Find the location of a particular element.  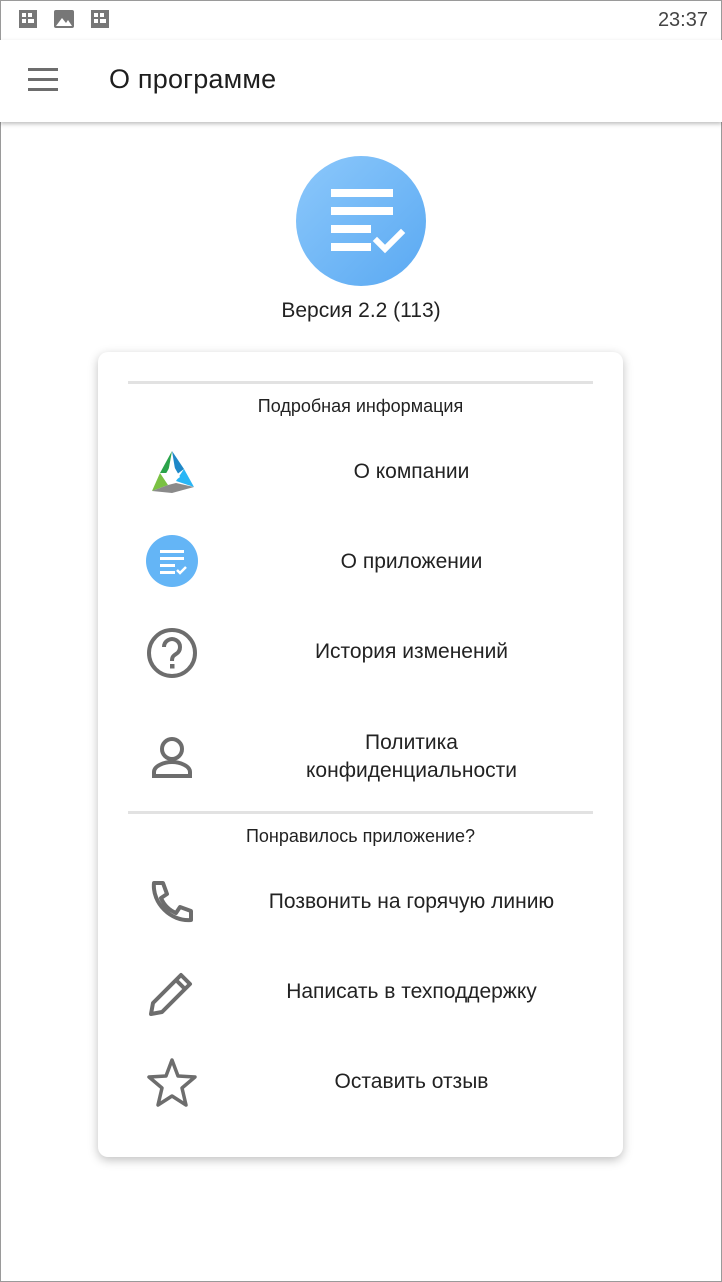

menu-item-about-app: О приложении is located at coordinates (360, 563).